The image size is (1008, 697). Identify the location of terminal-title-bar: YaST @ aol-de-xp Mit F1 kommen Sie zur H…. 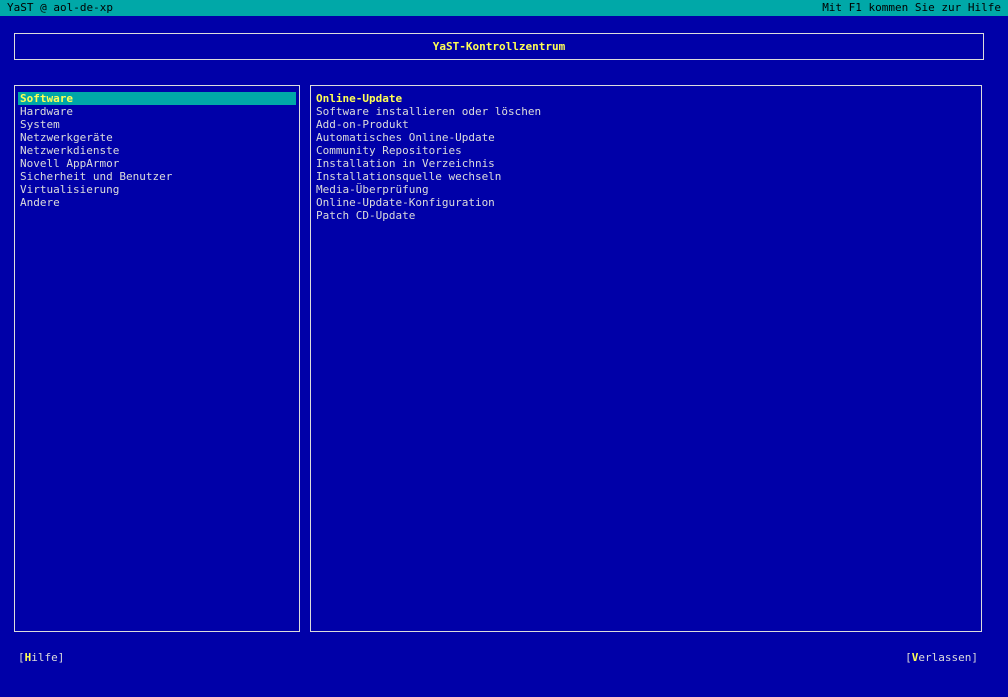
(504, 8).